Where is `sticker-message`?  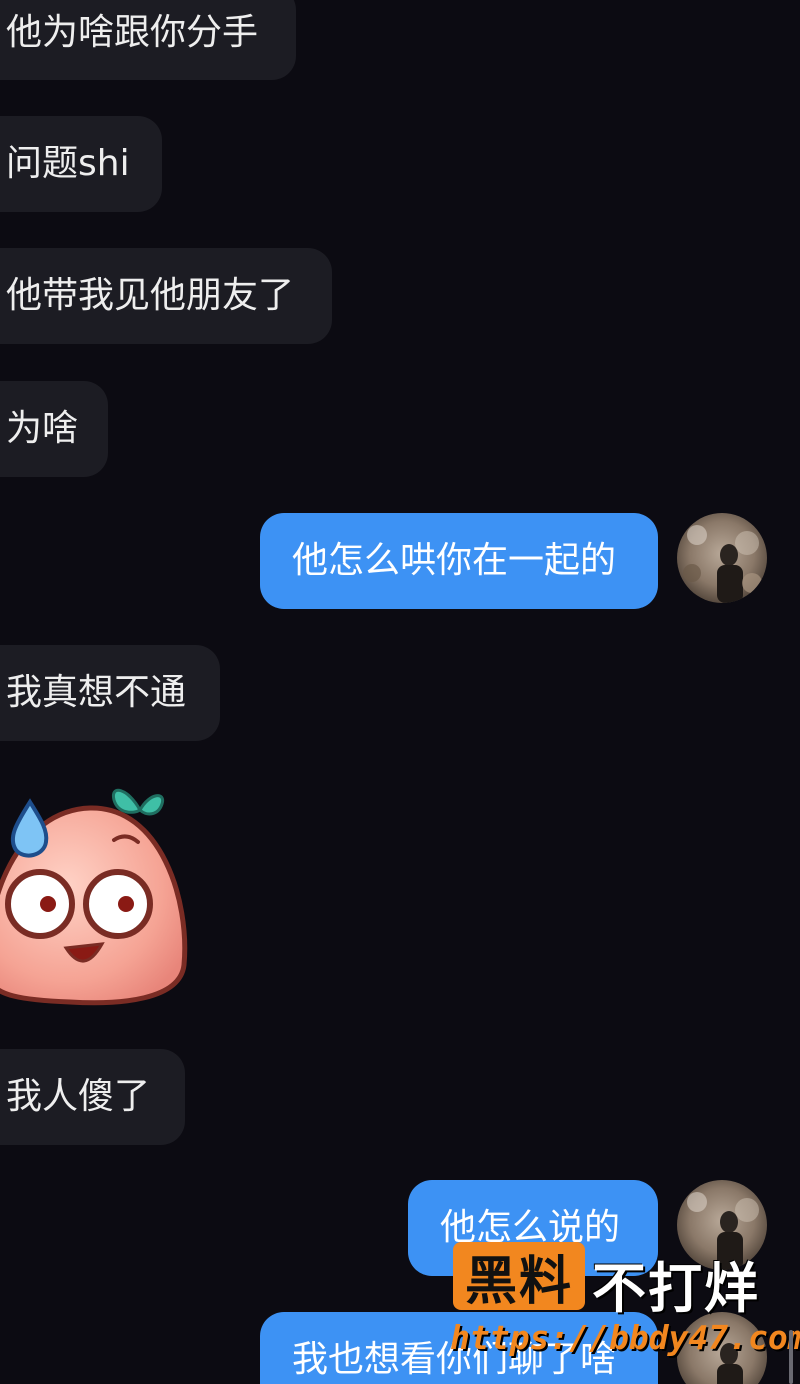
sticker-message is located at coordinates (100, 895).